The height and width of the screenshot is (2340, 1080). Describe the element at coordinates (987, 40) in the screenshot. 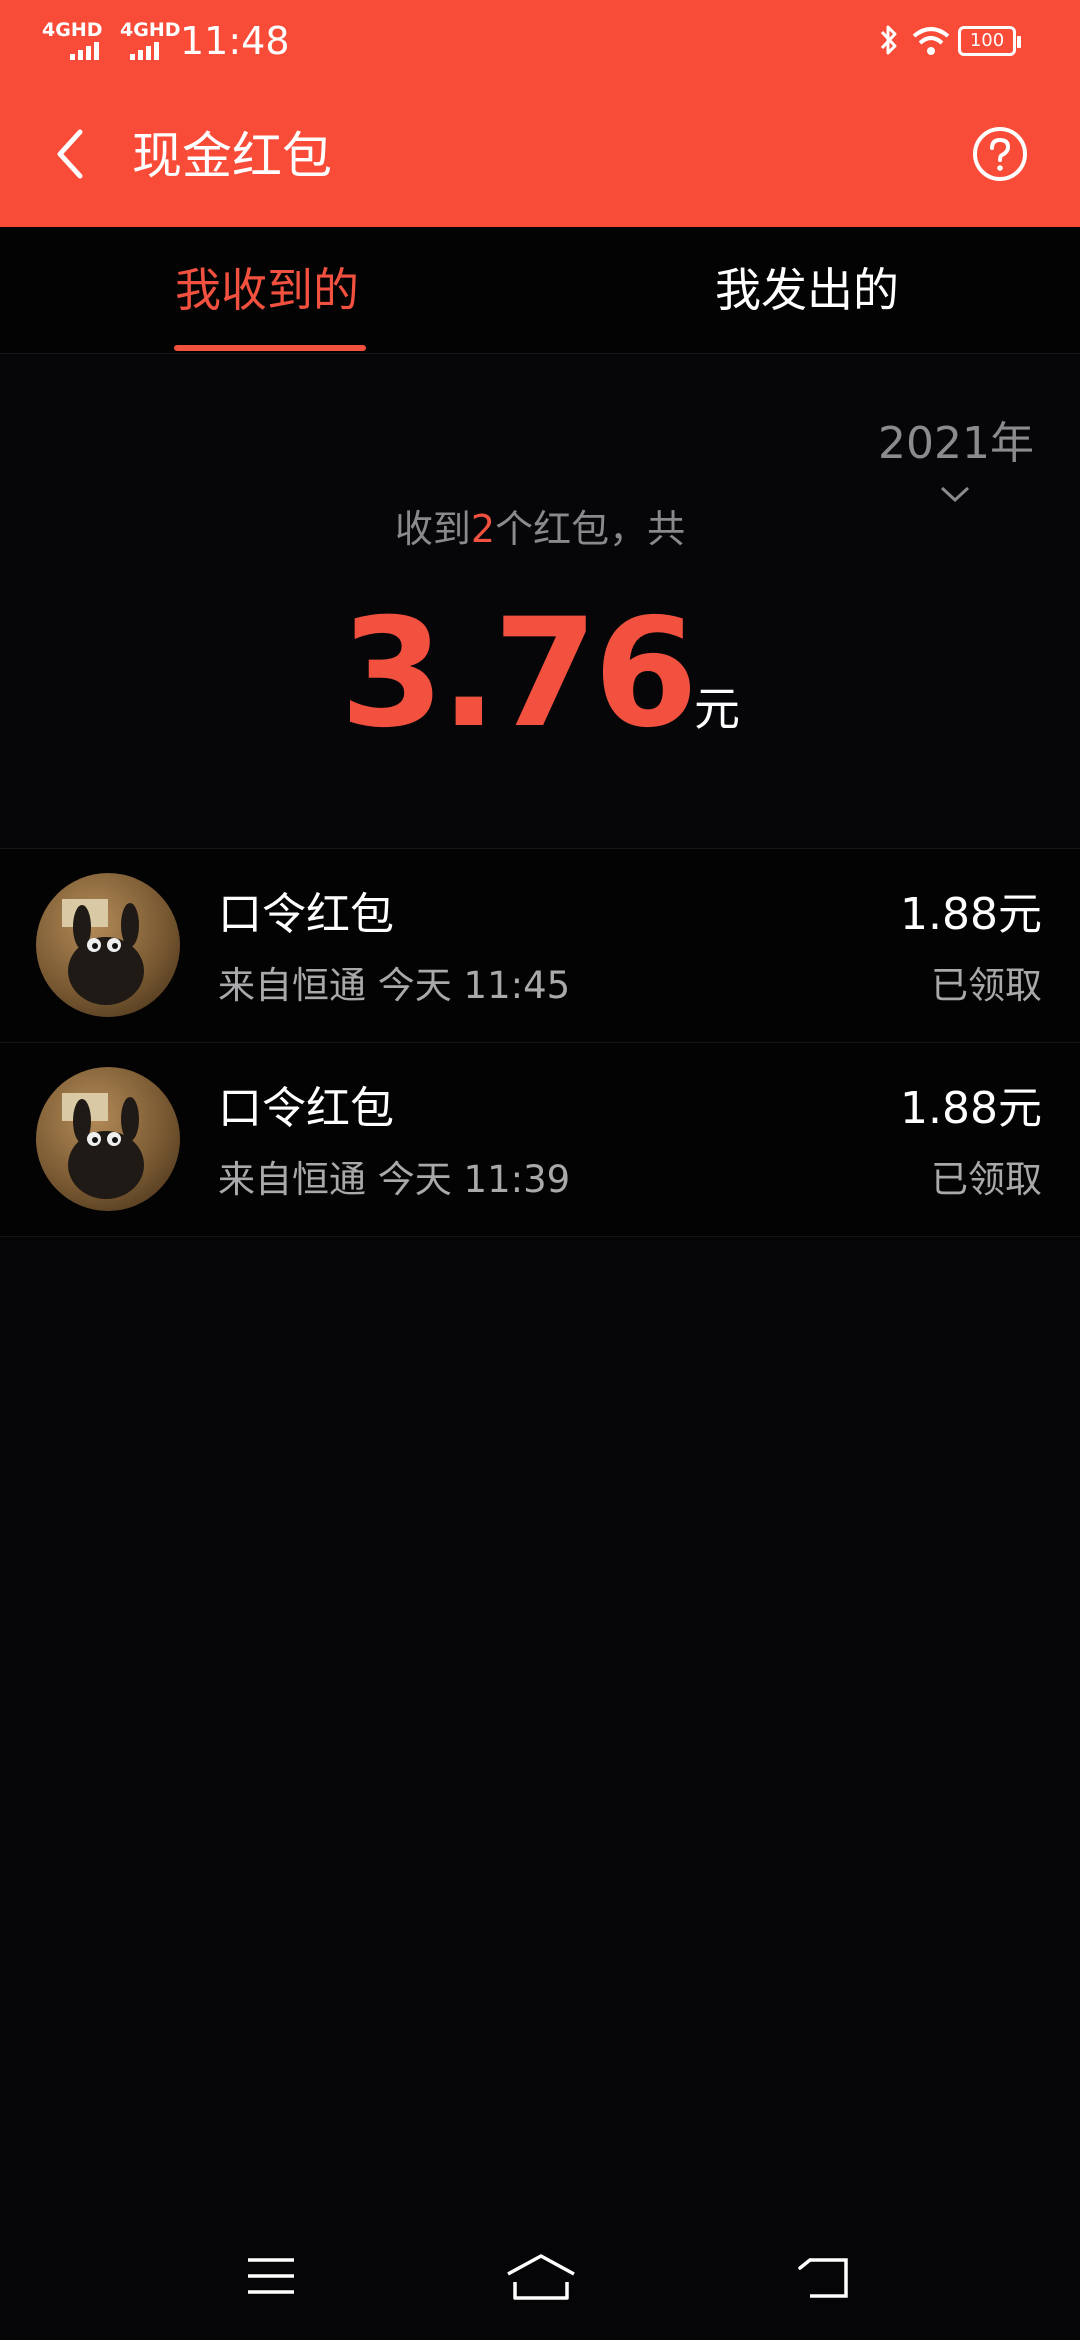

I see `battery-level: 100` at that location.